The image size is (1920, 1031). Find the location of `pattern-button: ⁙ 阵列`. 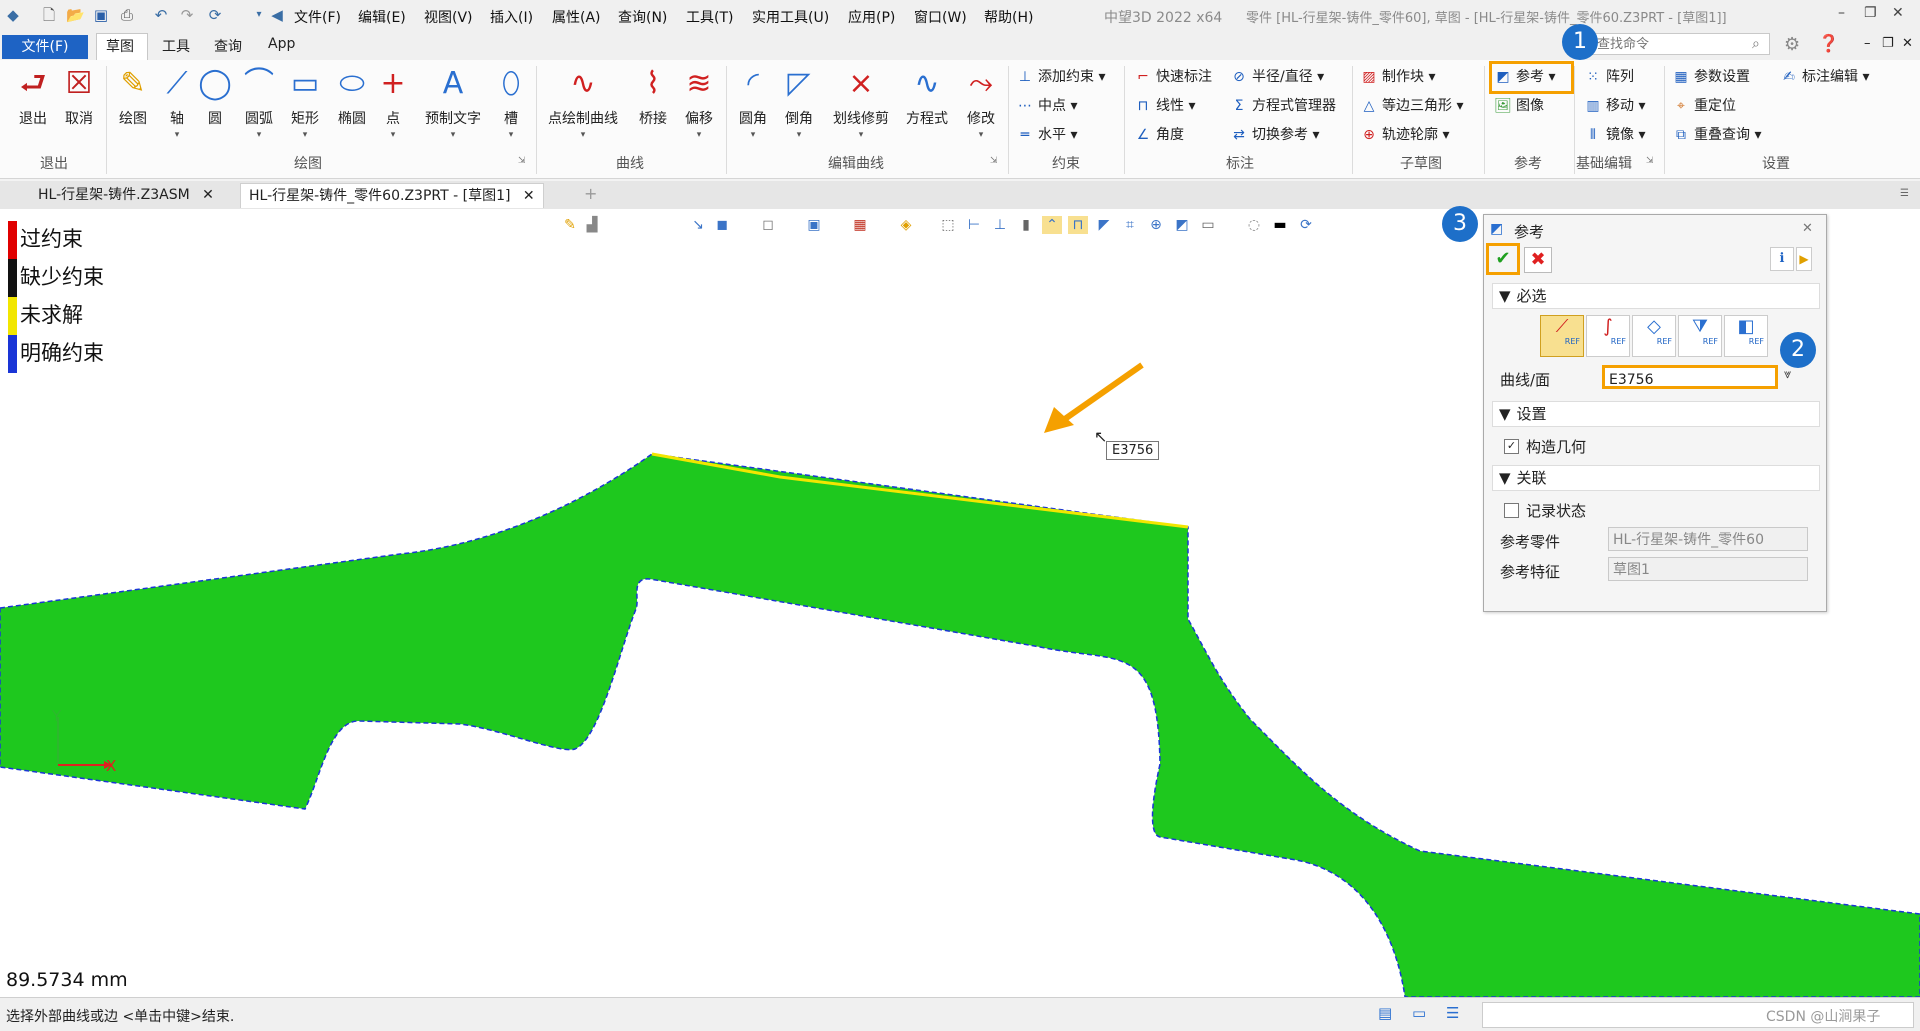

pattern-button: ⁙ 阵列 is located at coordinates (1609, 77).